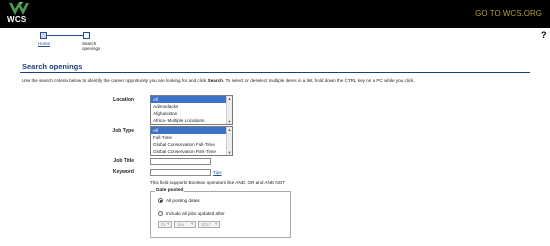  Describe the element at coordinates (17, 19) in the screenshot. I see `logo-text: WCS` at that location.